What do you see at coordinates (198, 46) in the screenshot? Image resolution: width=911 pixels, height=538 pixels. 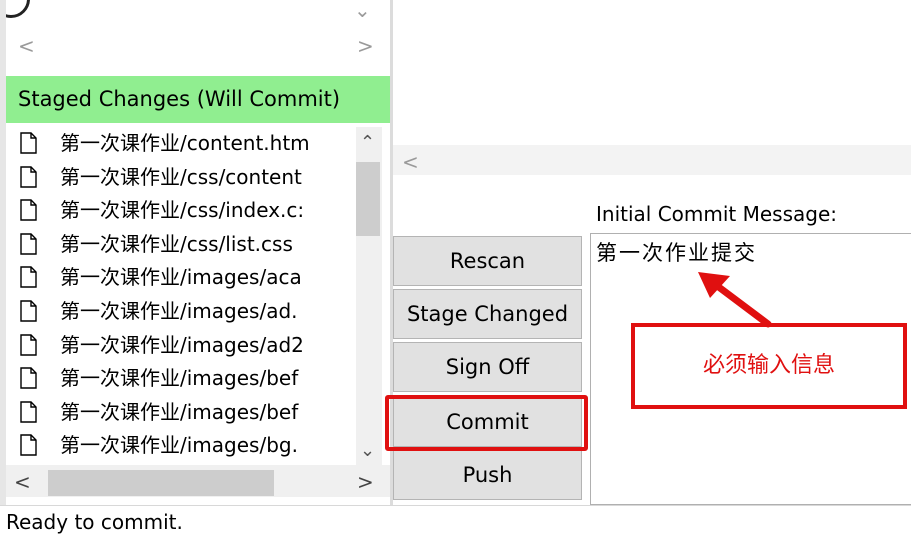 I see `unstaged-horizontal-scrollbar` at bounding box center [198, 46].